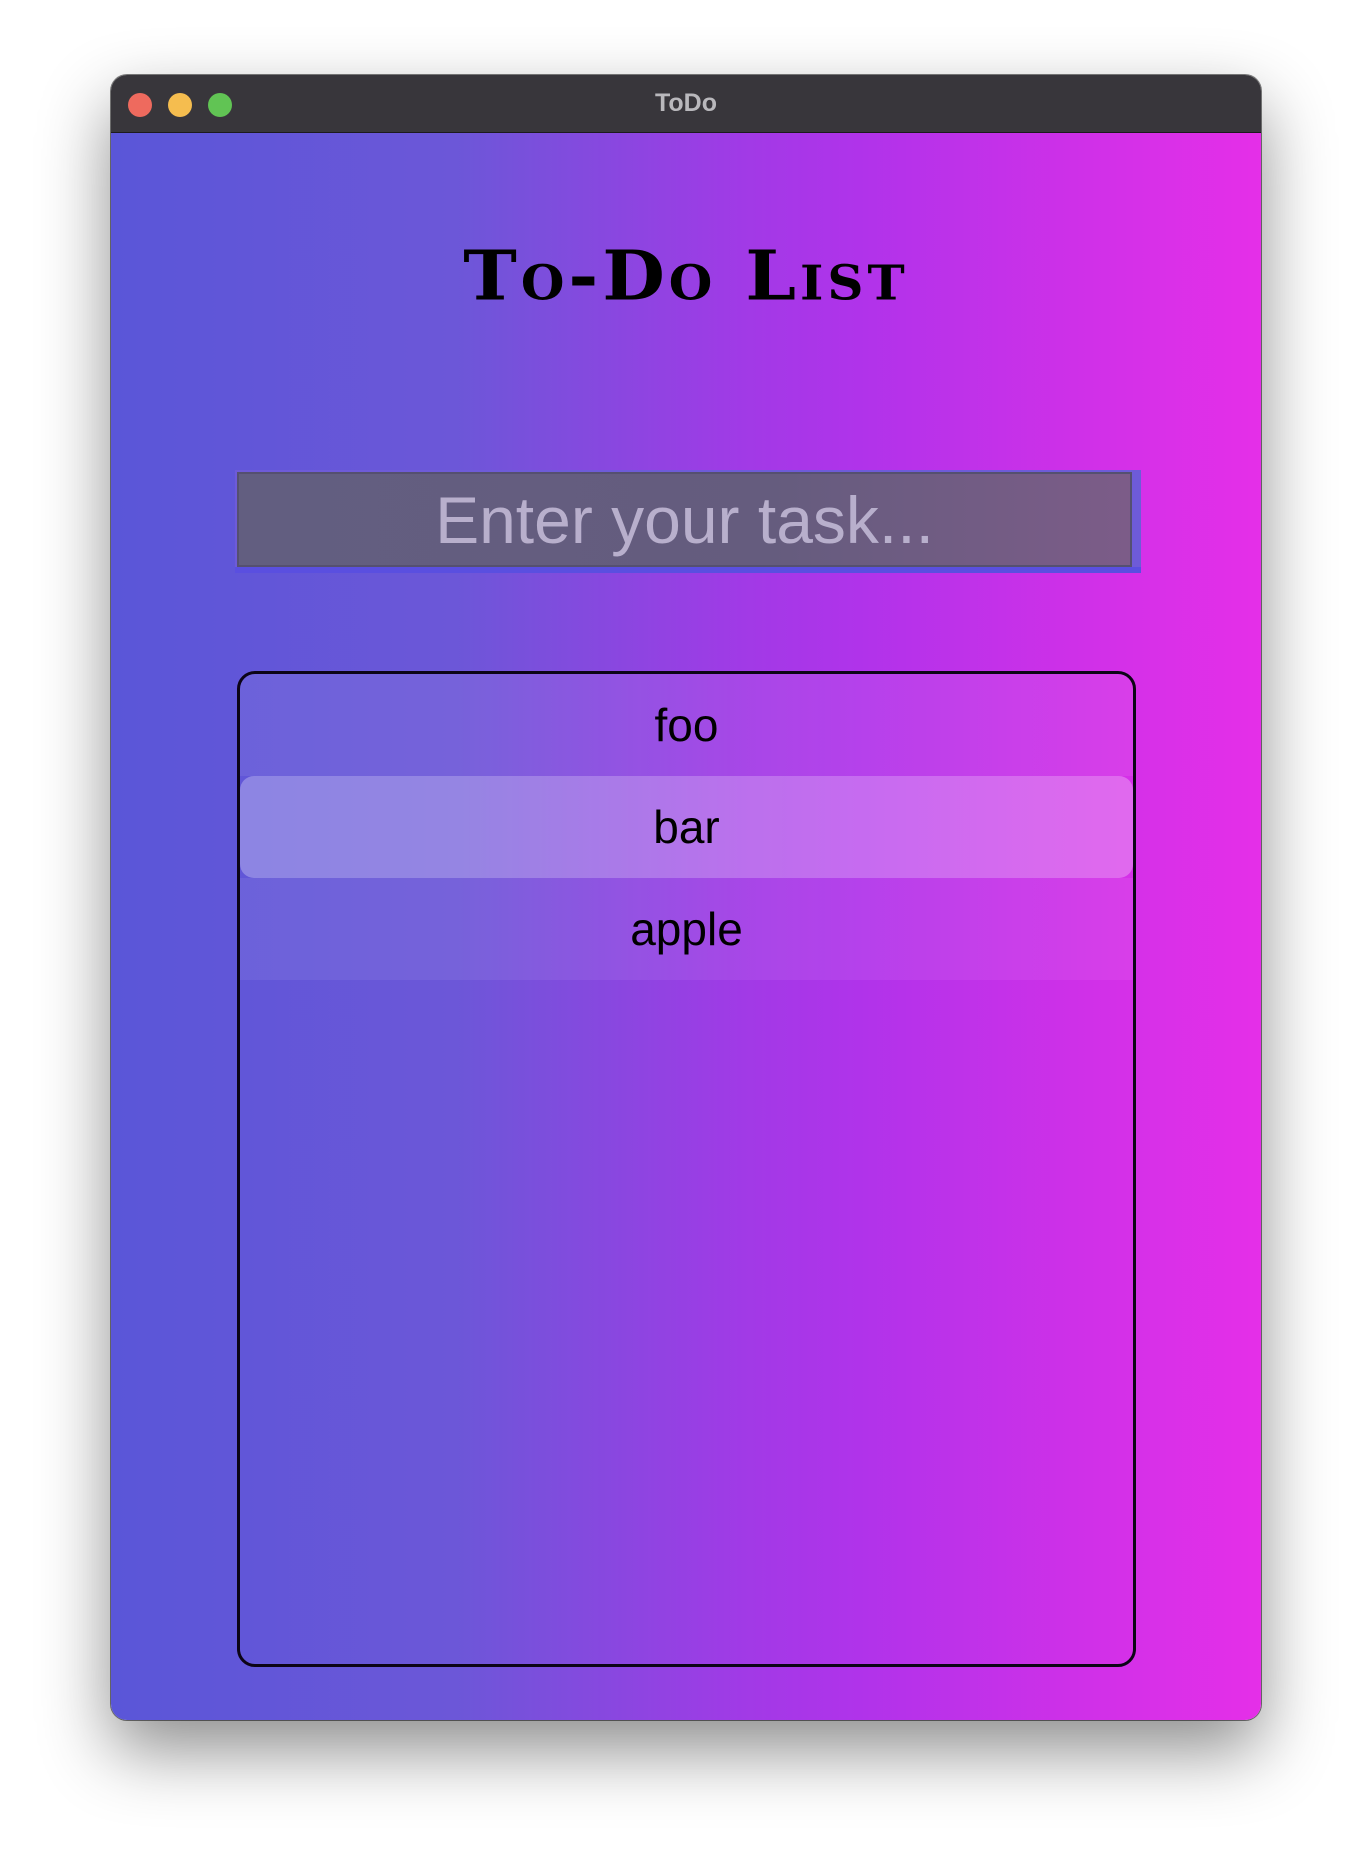 The image size is (1372, 1866). I want to click on title-bar: ToDo, so click(686, 104).